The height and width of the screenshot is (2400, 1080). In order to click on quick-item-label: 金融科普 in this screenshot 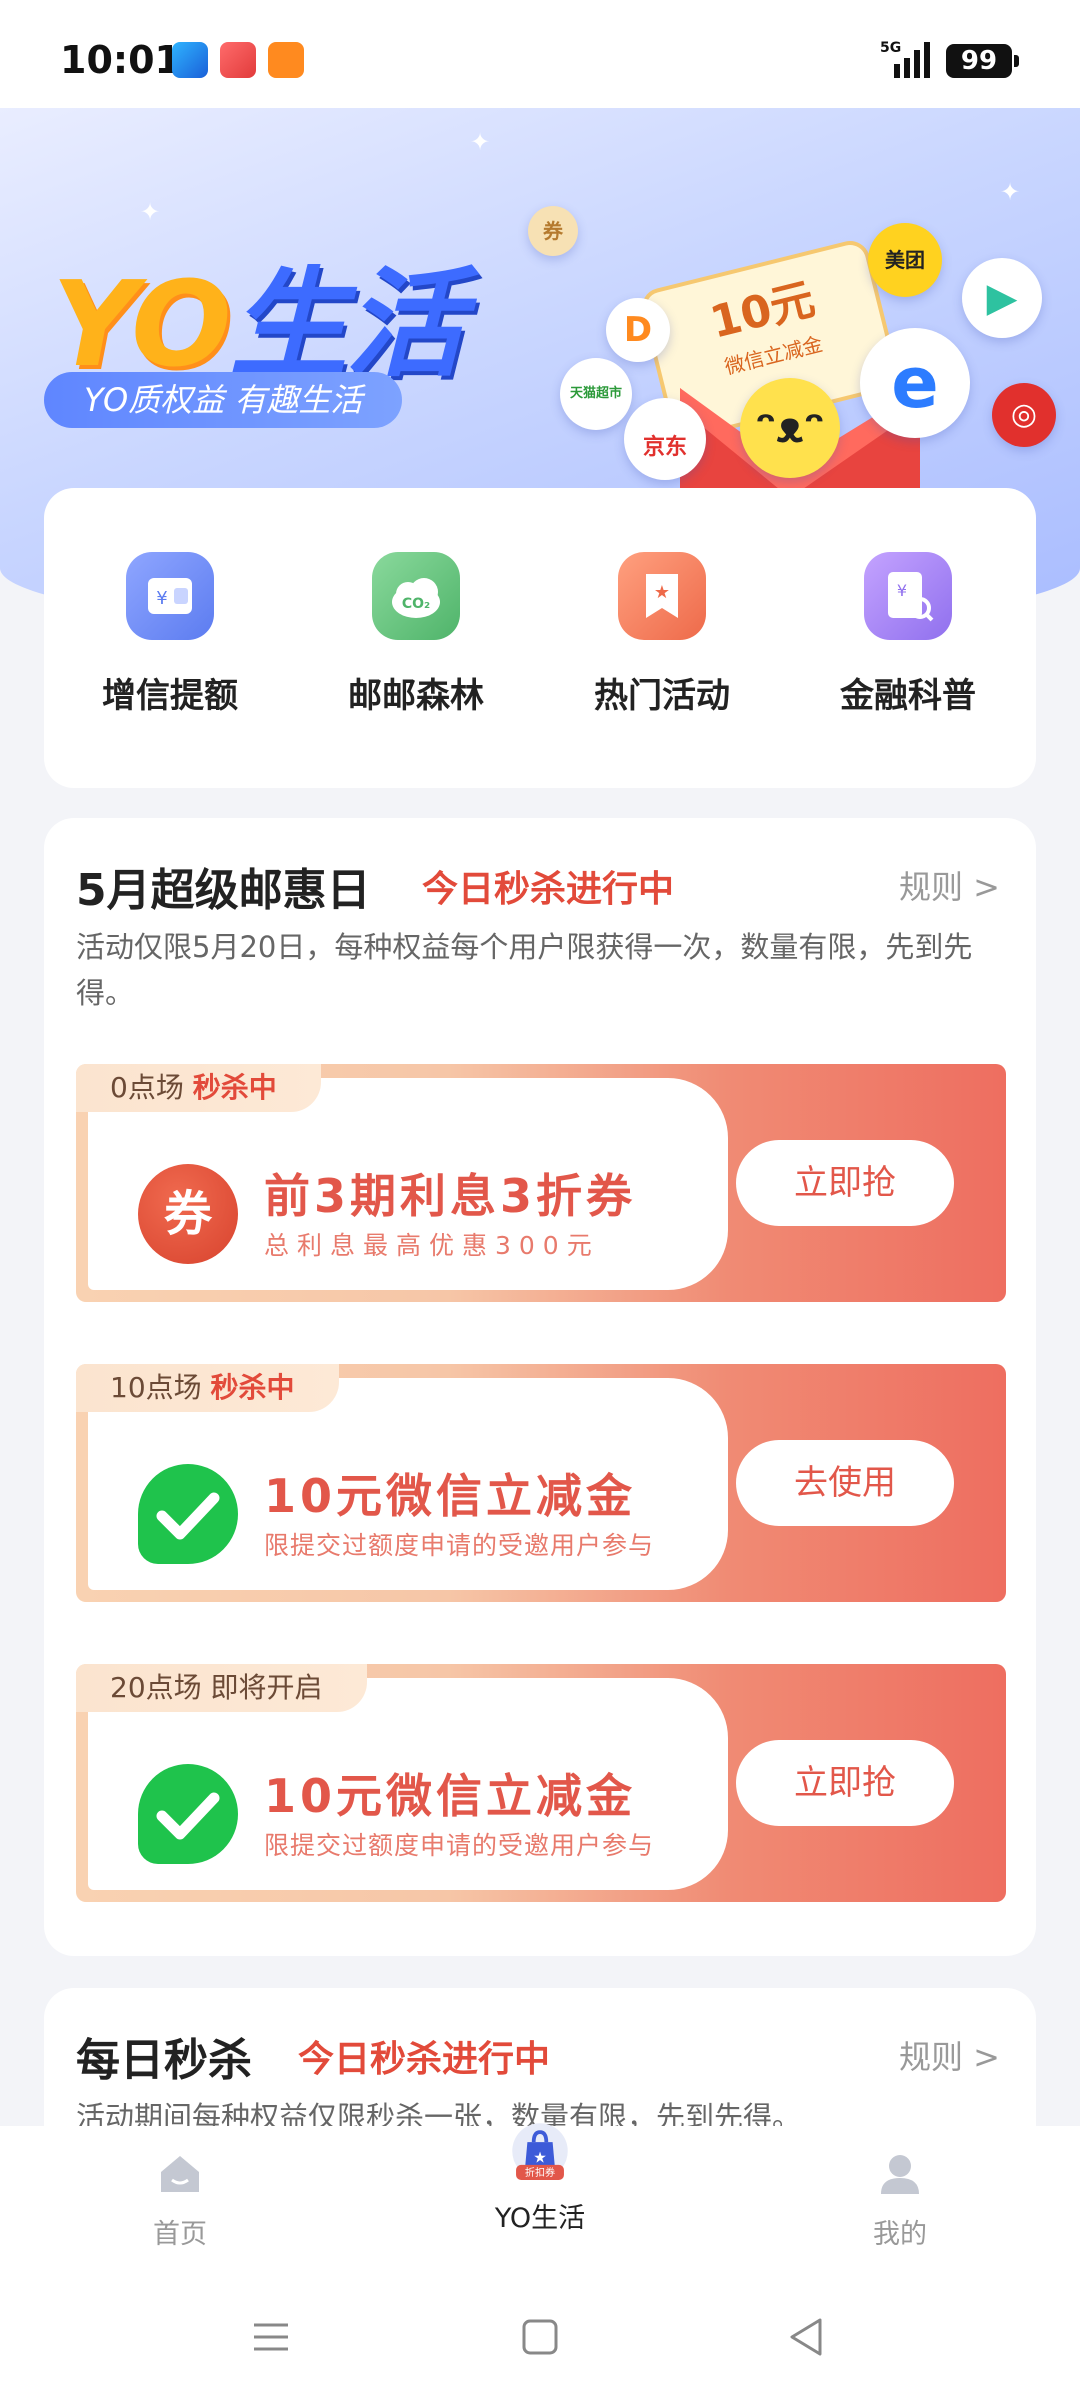, I will do `click(908, 696)`.